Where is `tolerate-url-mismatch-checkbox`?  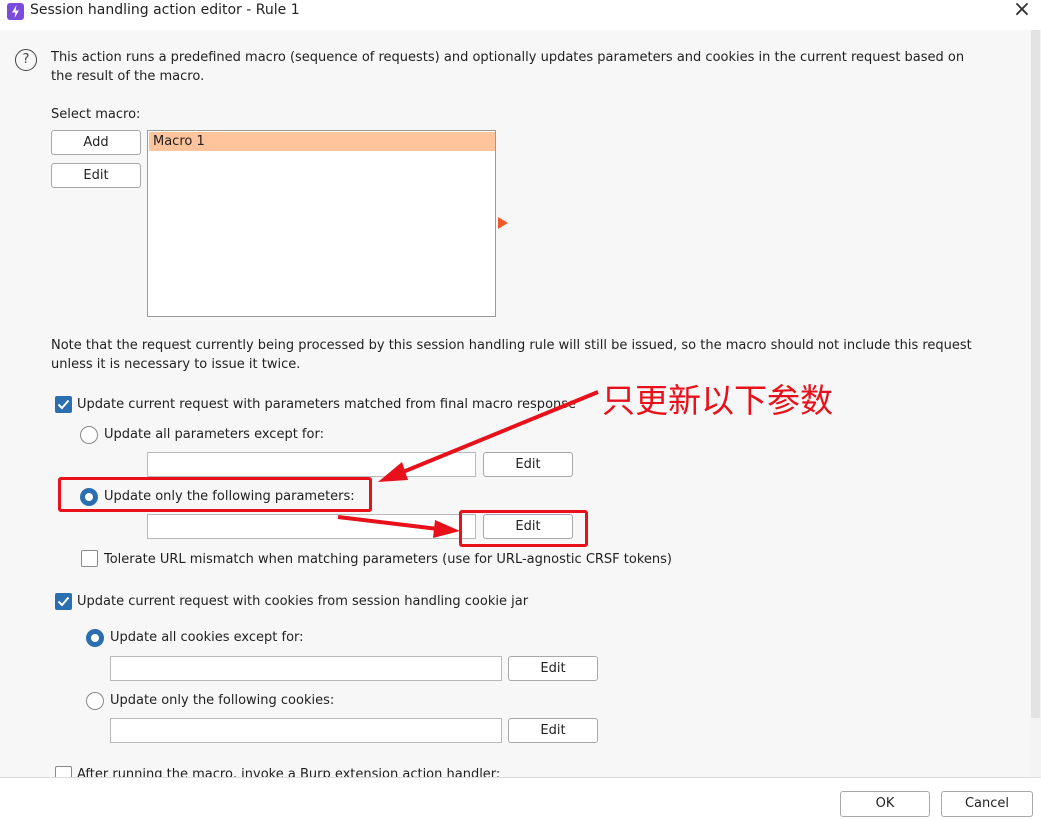 tolerate-url-mismatch-checkbox is located at coordinates (89, 558).